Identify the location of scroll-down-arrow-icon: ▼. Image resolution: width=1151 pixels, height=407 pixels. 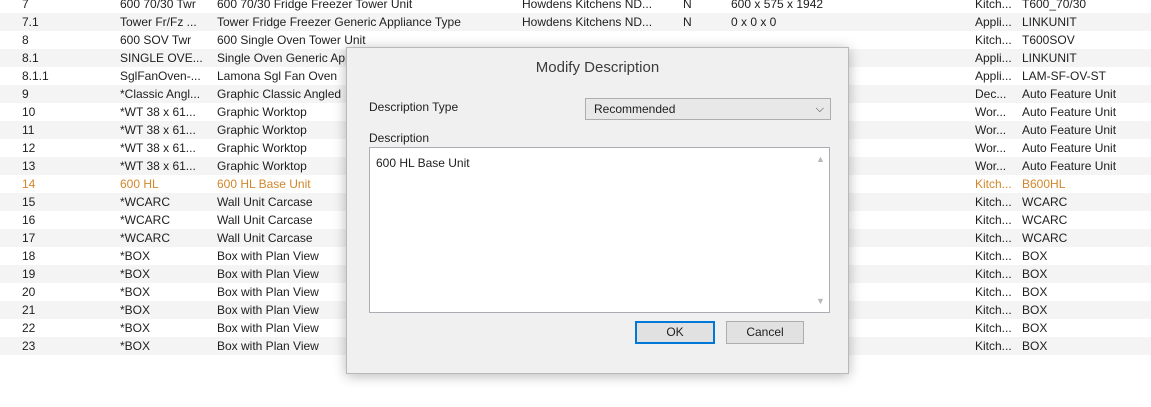
(820, 301).